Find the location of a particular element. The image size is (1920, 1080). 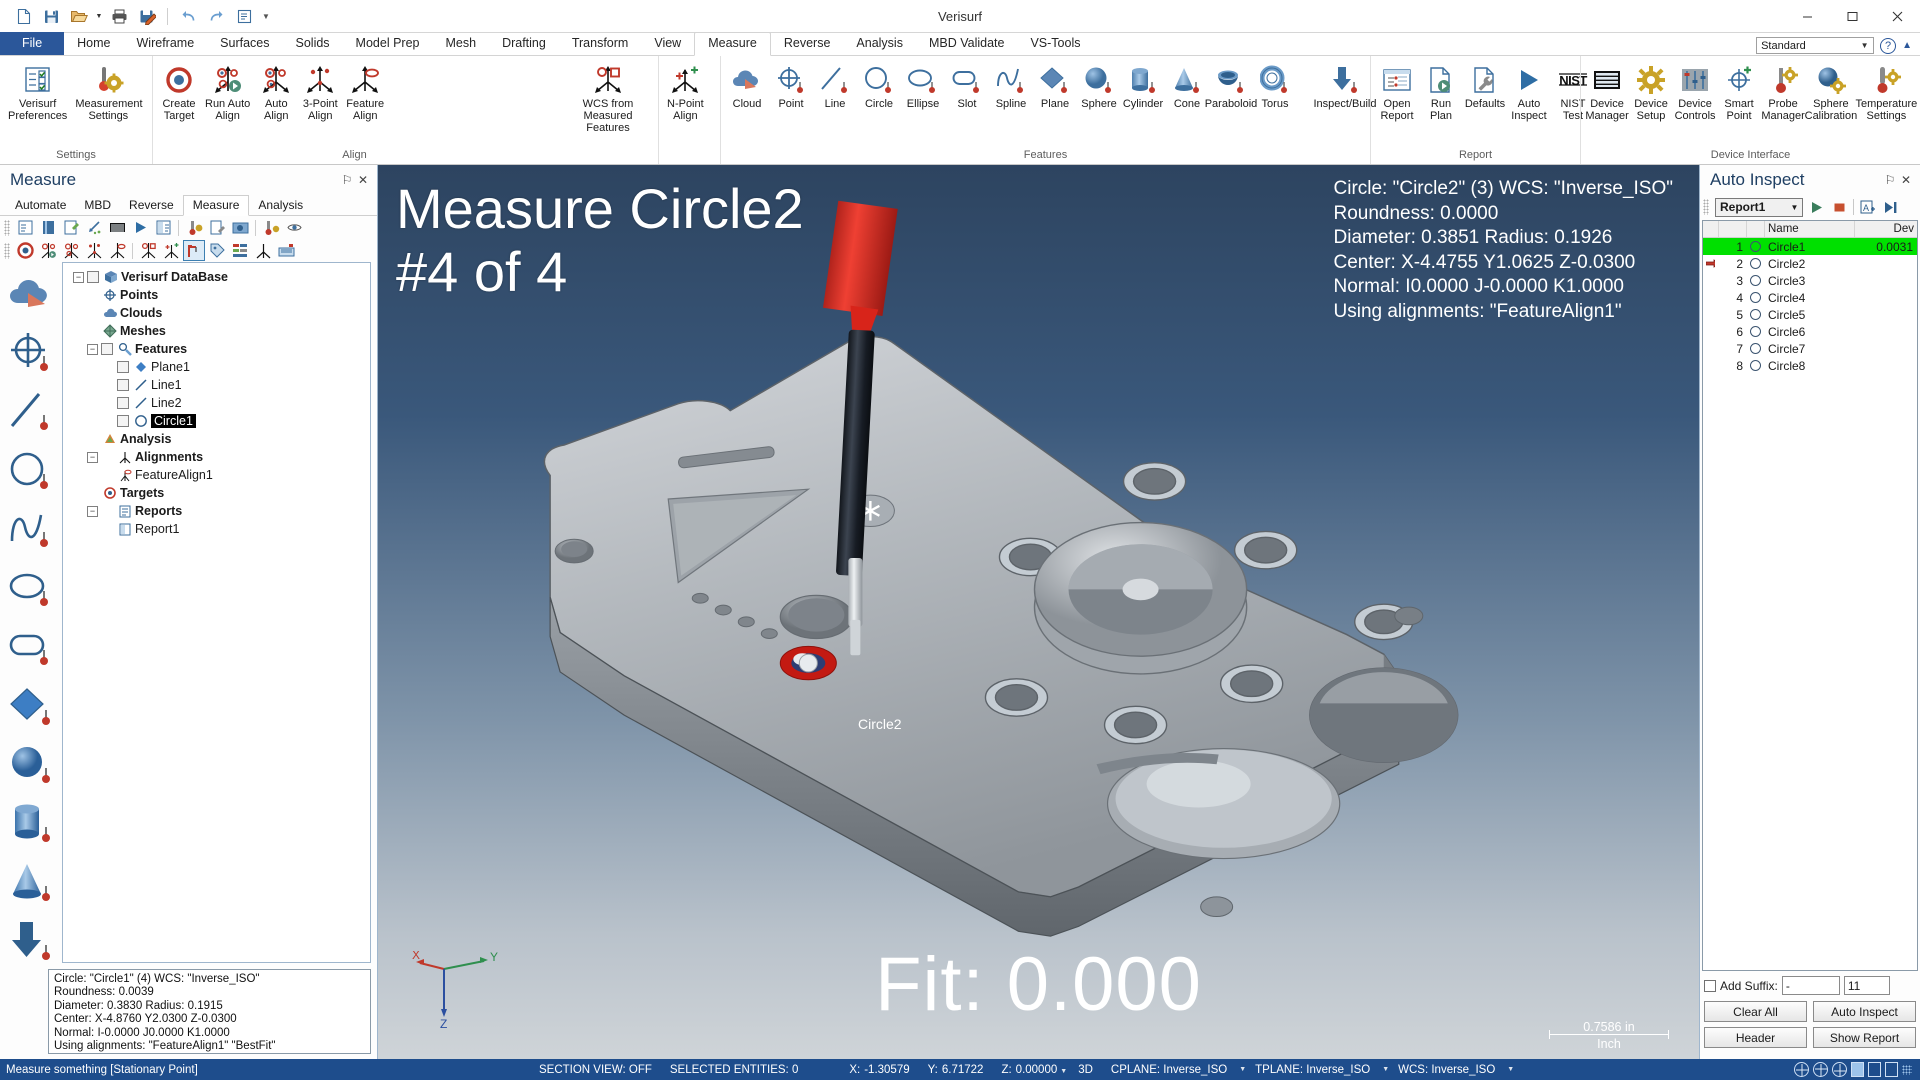

n-point-align-button: N-Point Align is located at coordinates (685, 91).